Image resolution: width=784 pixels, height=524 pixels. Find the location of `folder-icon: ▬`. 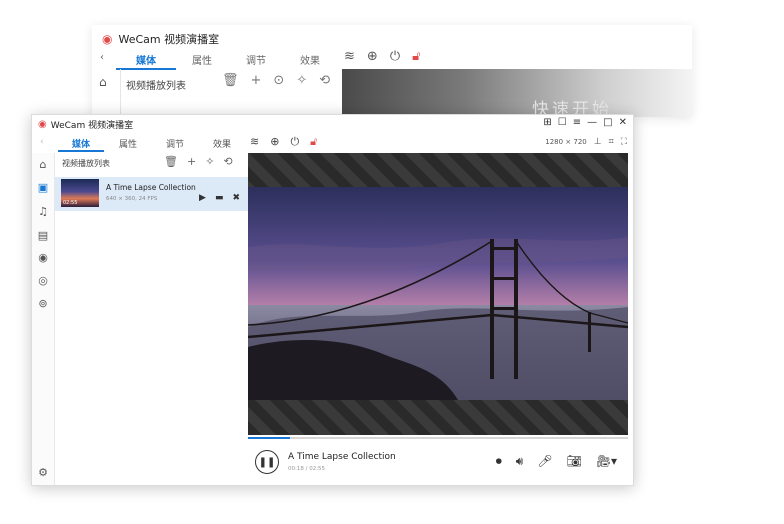

folder-icon: ▬ is located at coordinates (219, 198).